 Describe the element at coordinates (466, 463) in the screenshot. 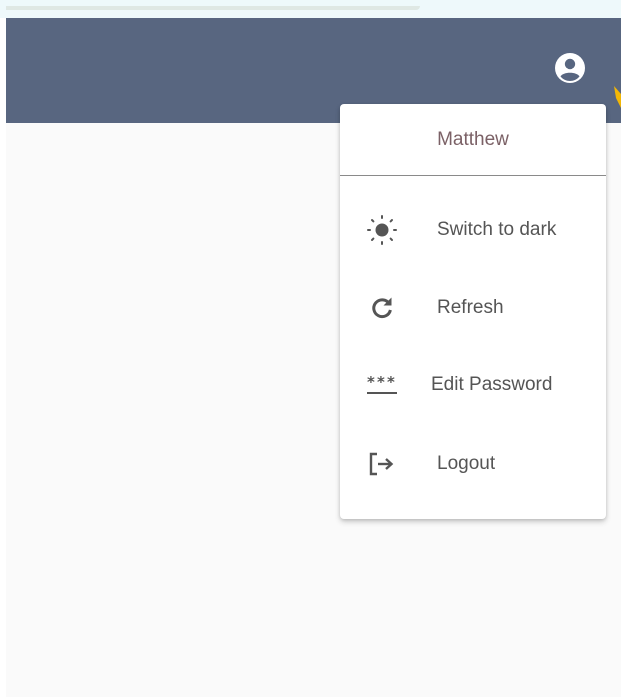

I see `menu-item-label: Logout` at that location.